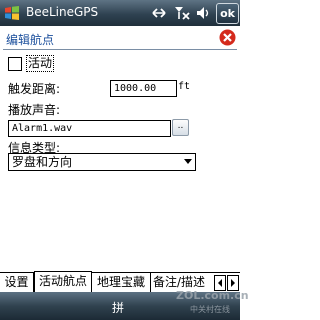 Image resolution: width=320 pixels, height=320 pixels. What do you see at coordinates (188, 161) in the screenshot?
I see `chevron-down-icon` at bounding box center [188, 161].